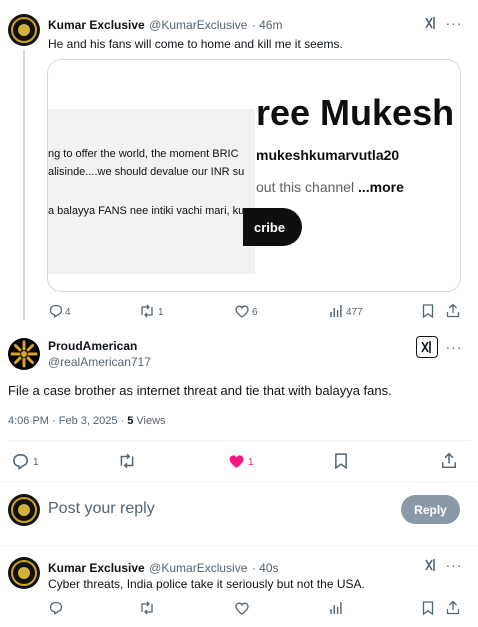 This screenshot has height=627, width=478. What do you see at coordinates (354, 312) in the screenshot?
I see `views-count: 477` at bounding box center [354, 312].